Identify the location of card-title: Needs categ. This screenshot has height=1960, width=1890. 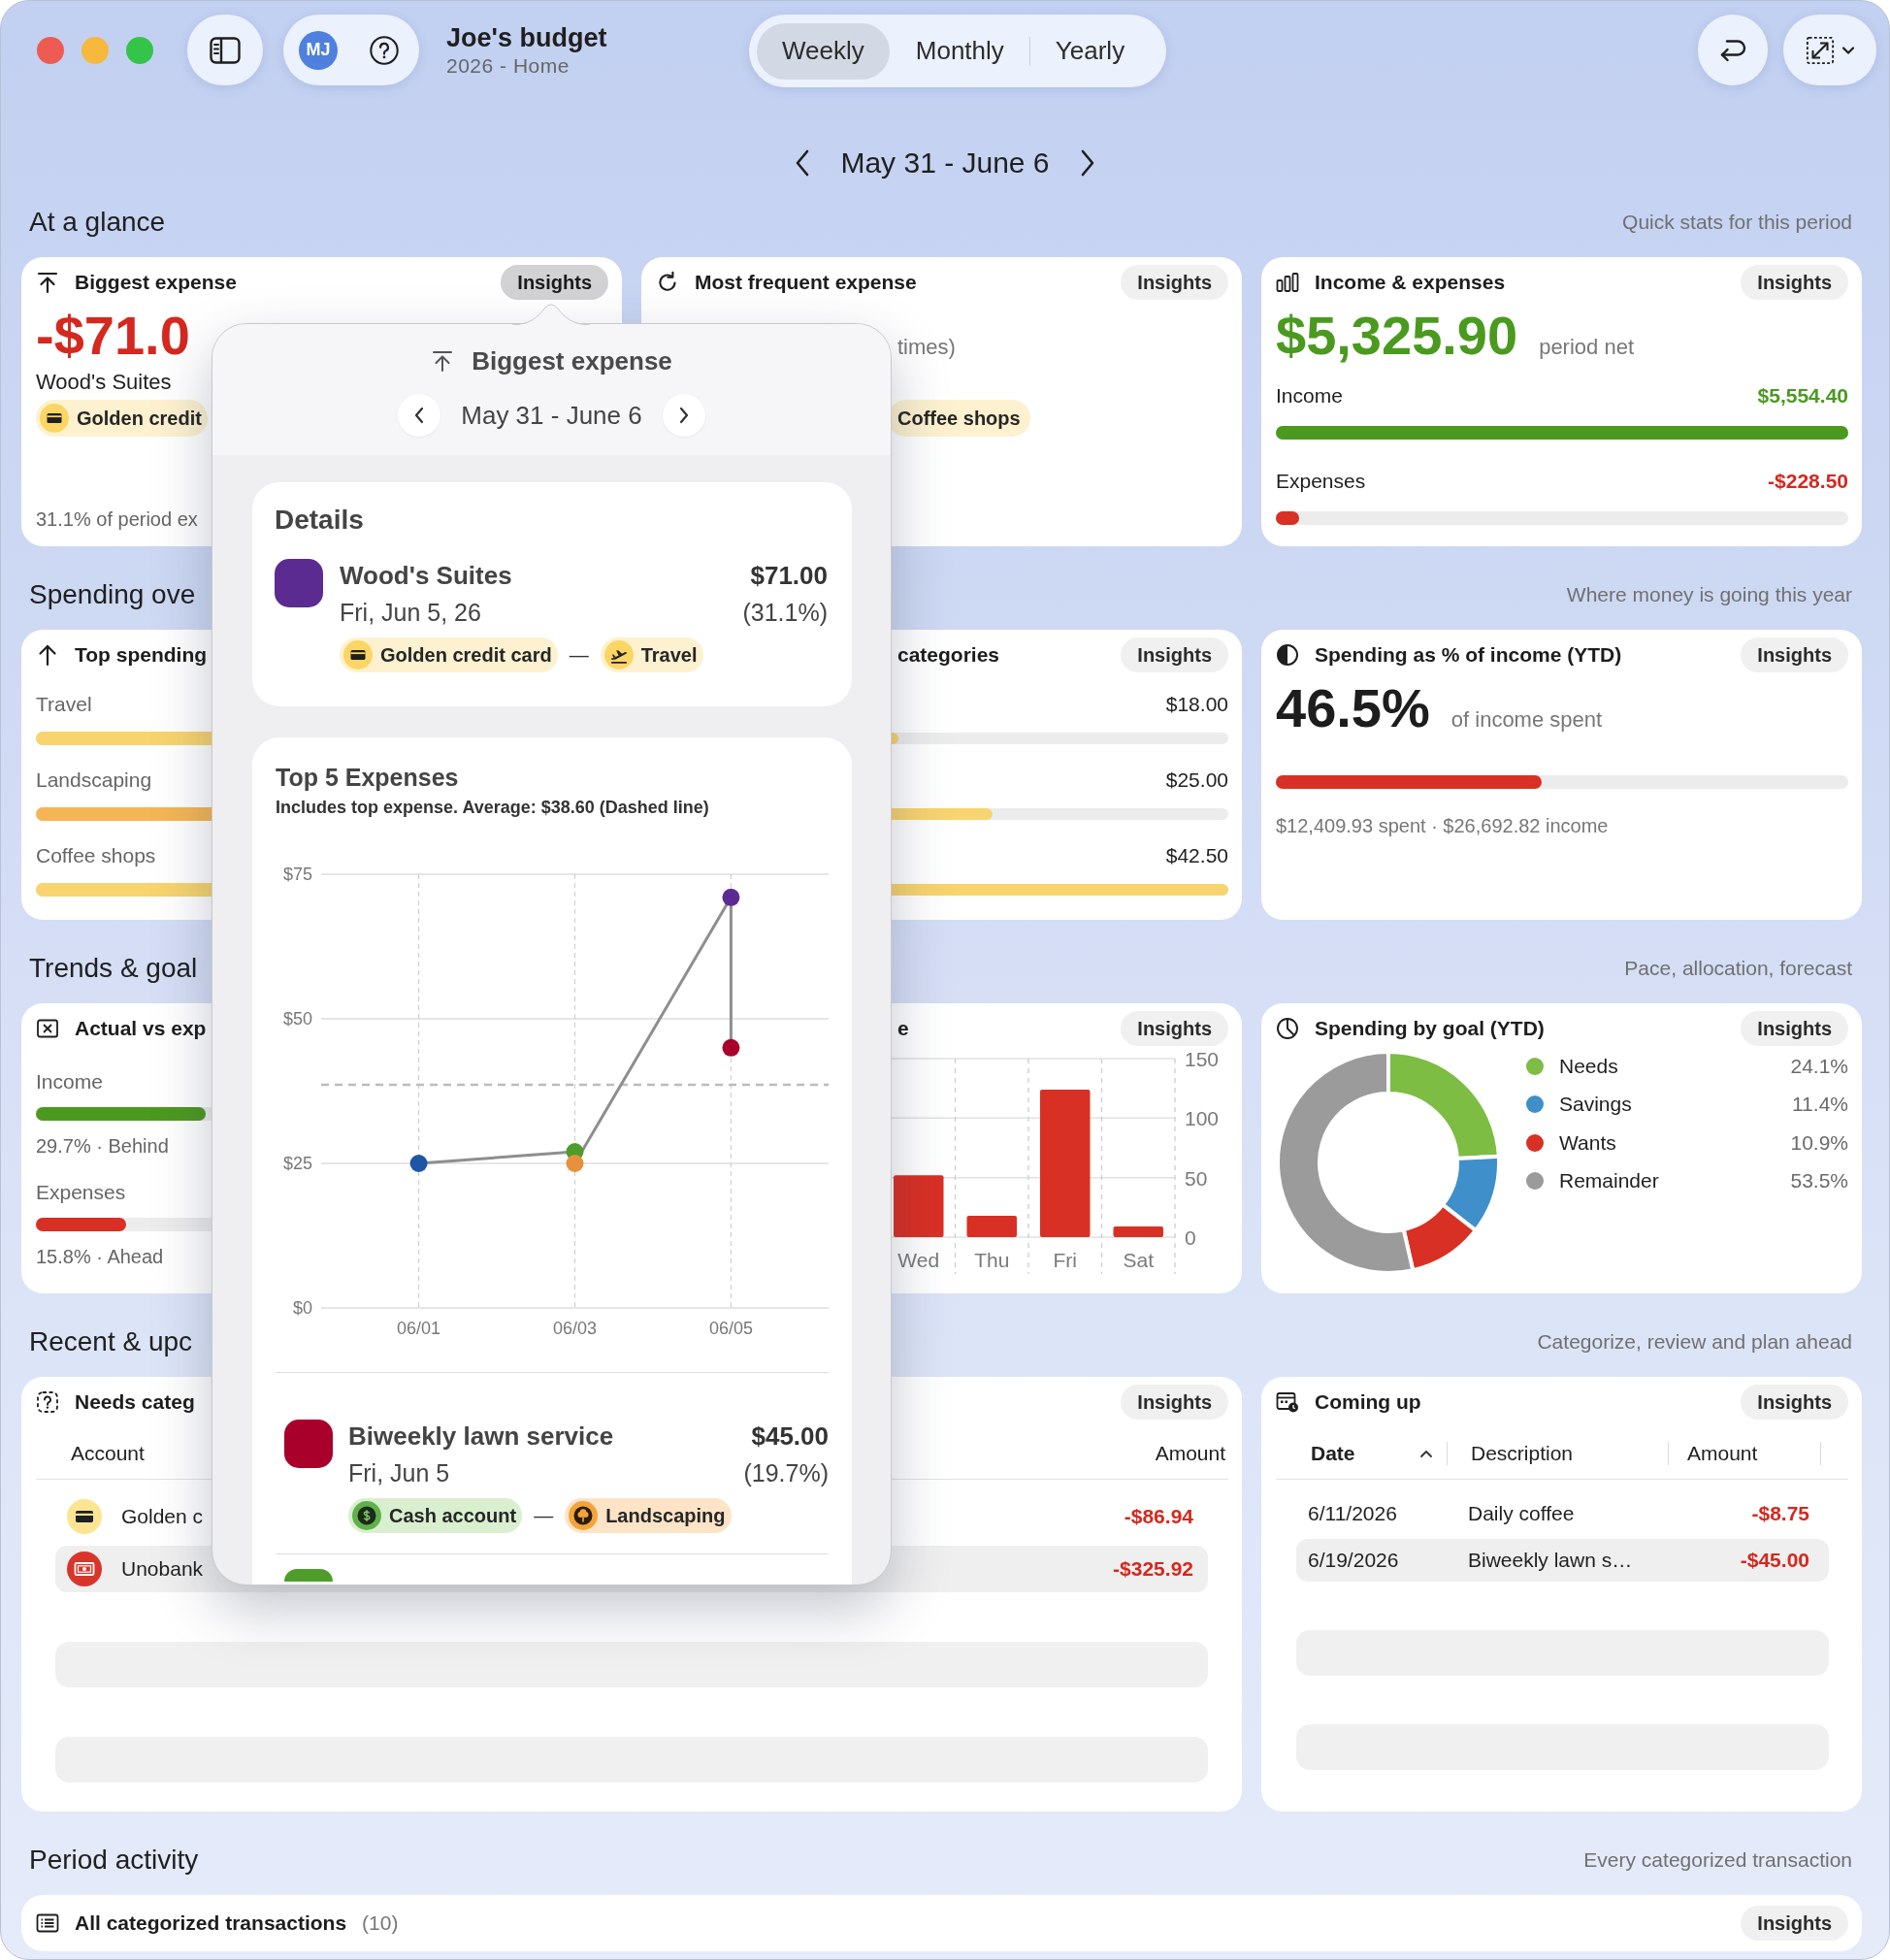
(135, 1402).